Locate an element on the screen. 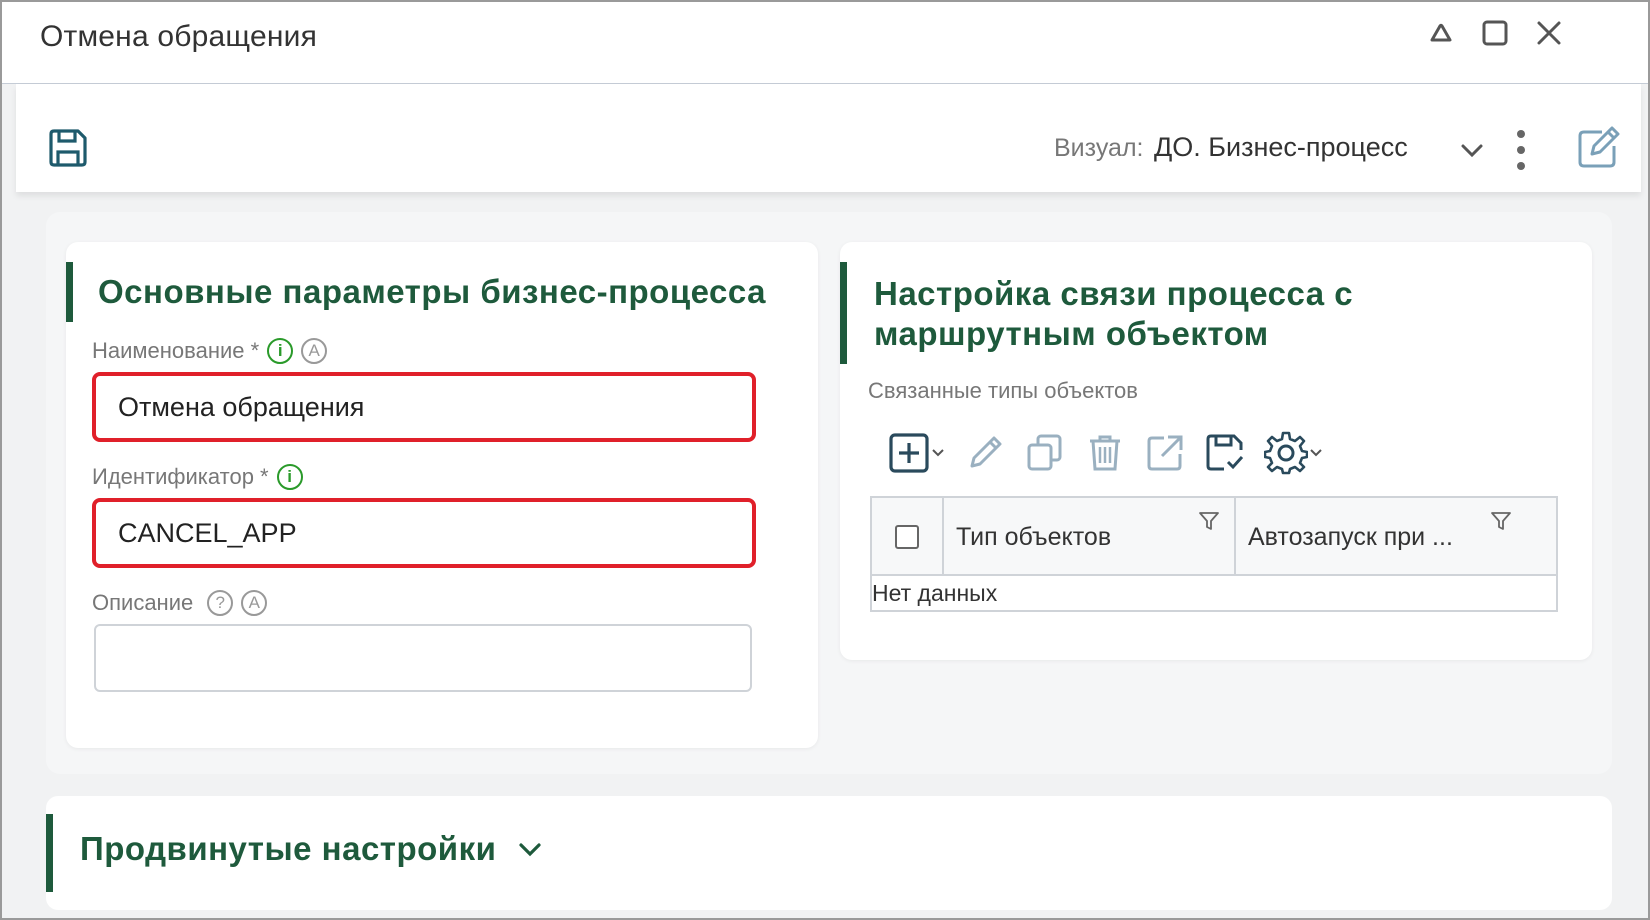 This screenshot has width=1650, height=920. title-bar: Отмена обращения is located at coordinates (825, 43).